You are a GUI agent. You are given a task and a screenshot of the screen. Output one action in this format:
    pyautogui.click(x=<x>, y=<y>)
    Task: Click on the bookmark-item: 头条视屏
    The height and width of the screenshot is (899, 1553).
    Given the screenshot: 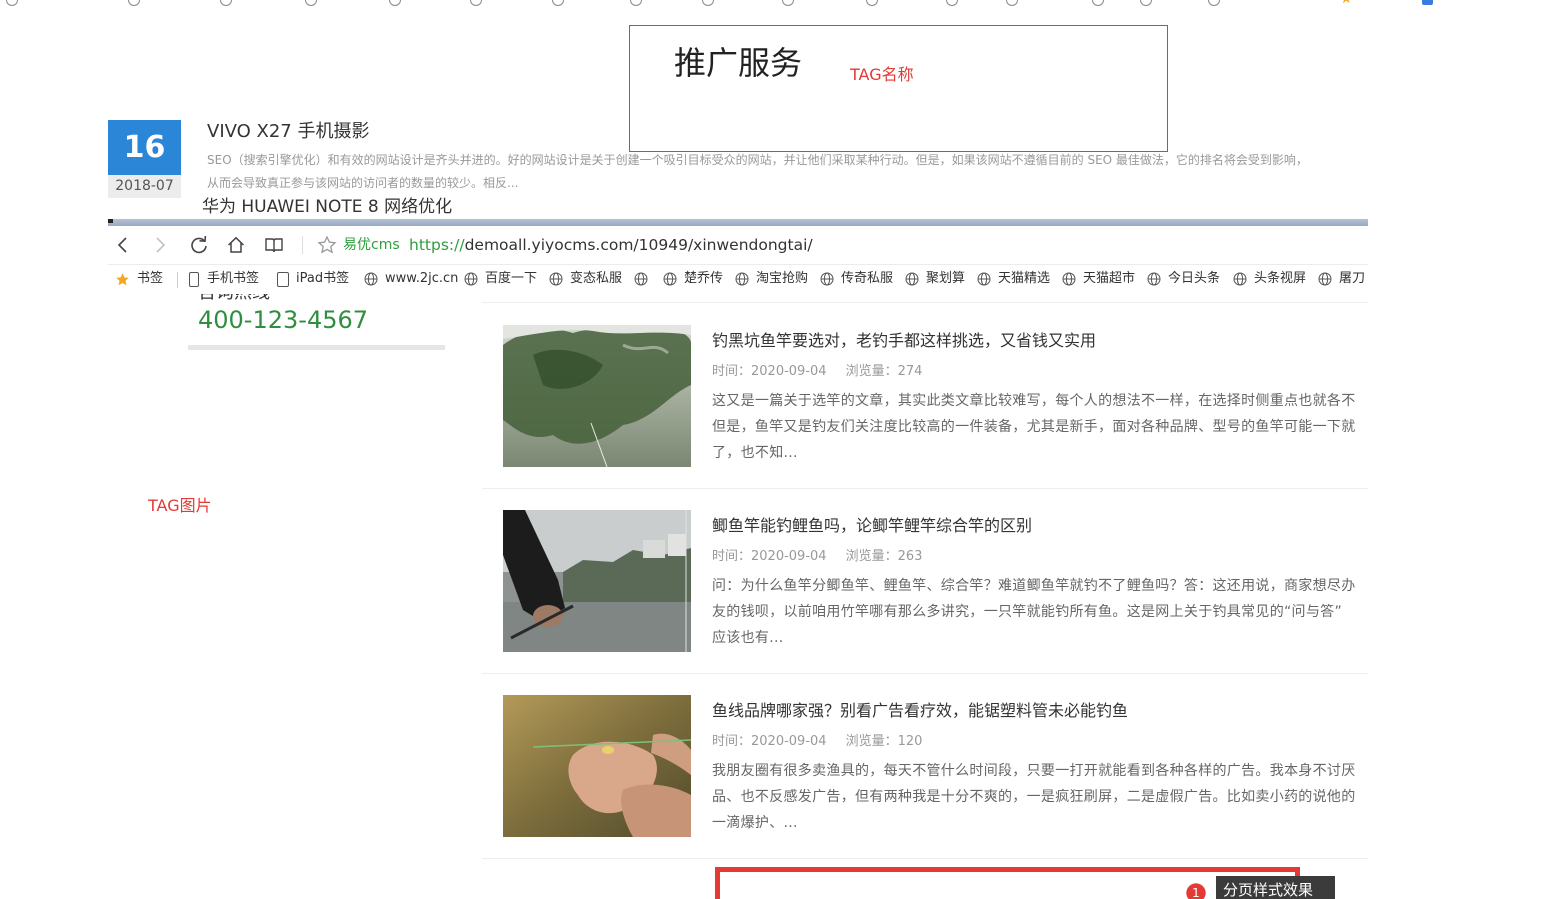 What is the action you would take?
    pyautogui.click(x=1269, y=279)
    